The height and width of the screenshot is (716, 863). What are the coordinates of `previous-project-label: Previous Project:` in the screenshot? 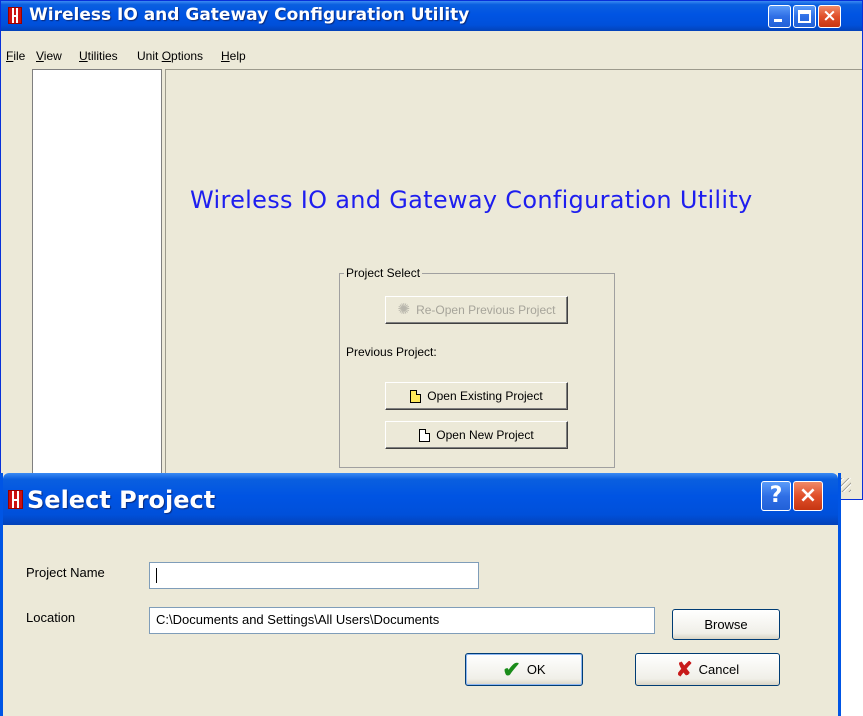 It's located at (391, 352).